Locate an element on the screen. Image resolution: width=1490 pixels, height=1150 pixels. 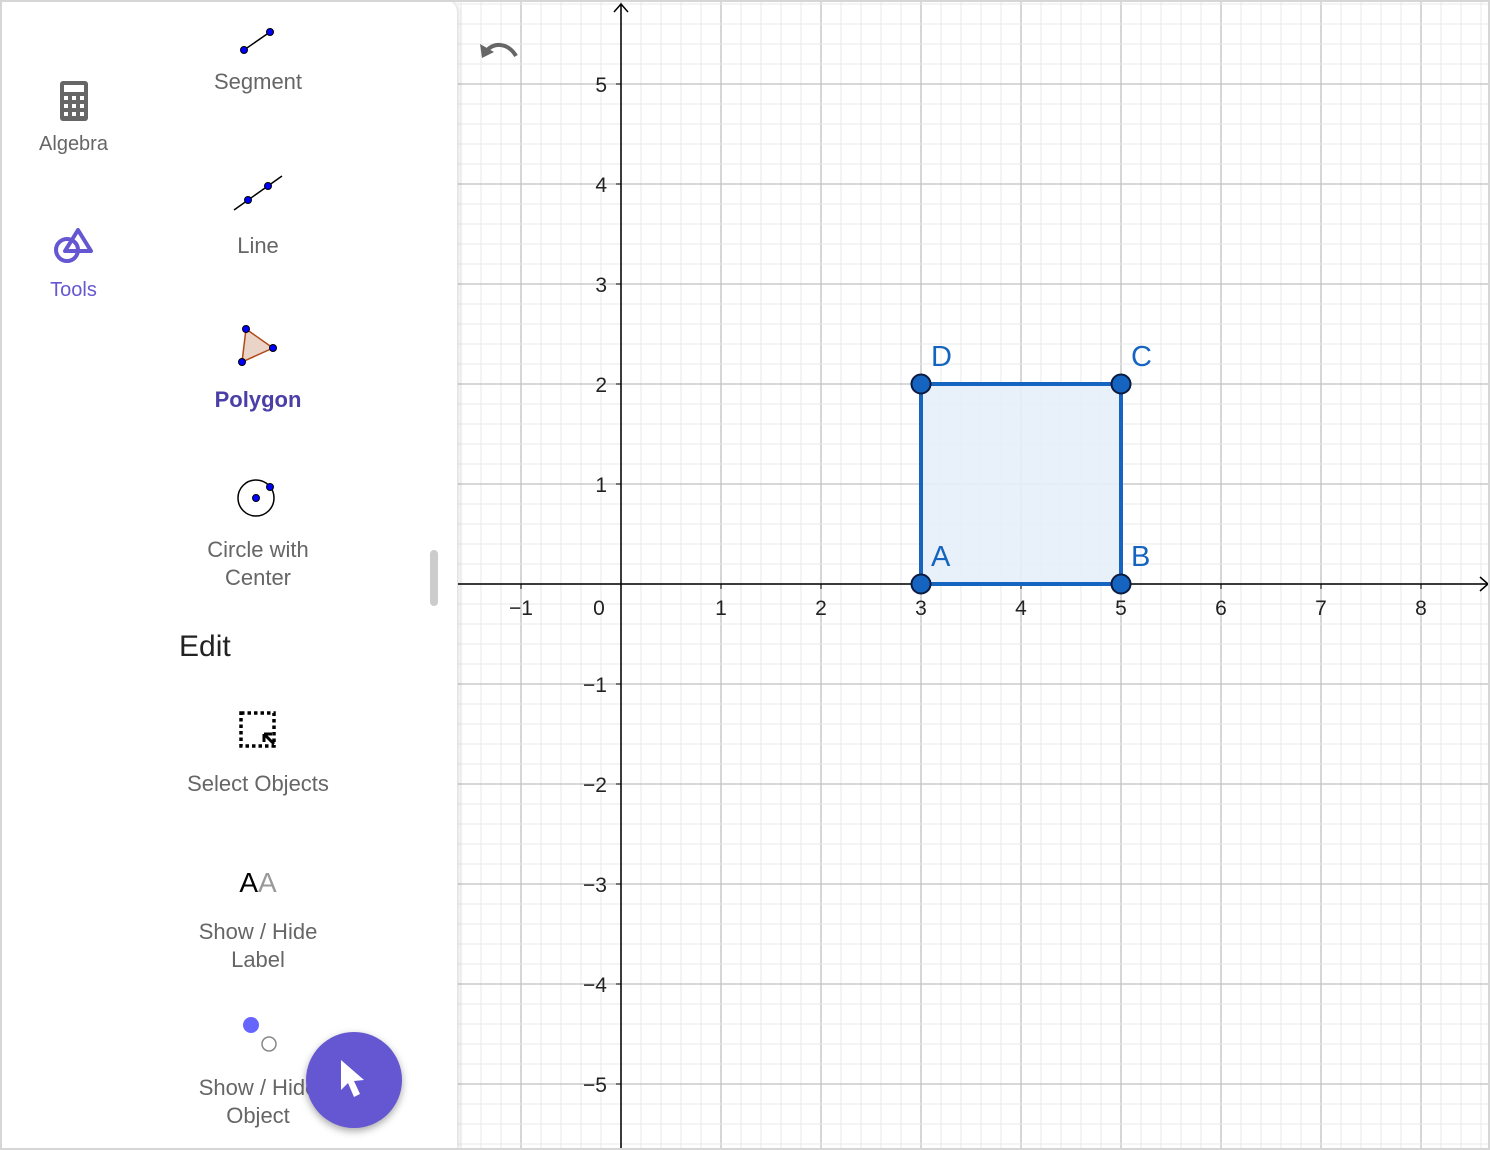
tool-label: Line is located at coordinates (258, 245).